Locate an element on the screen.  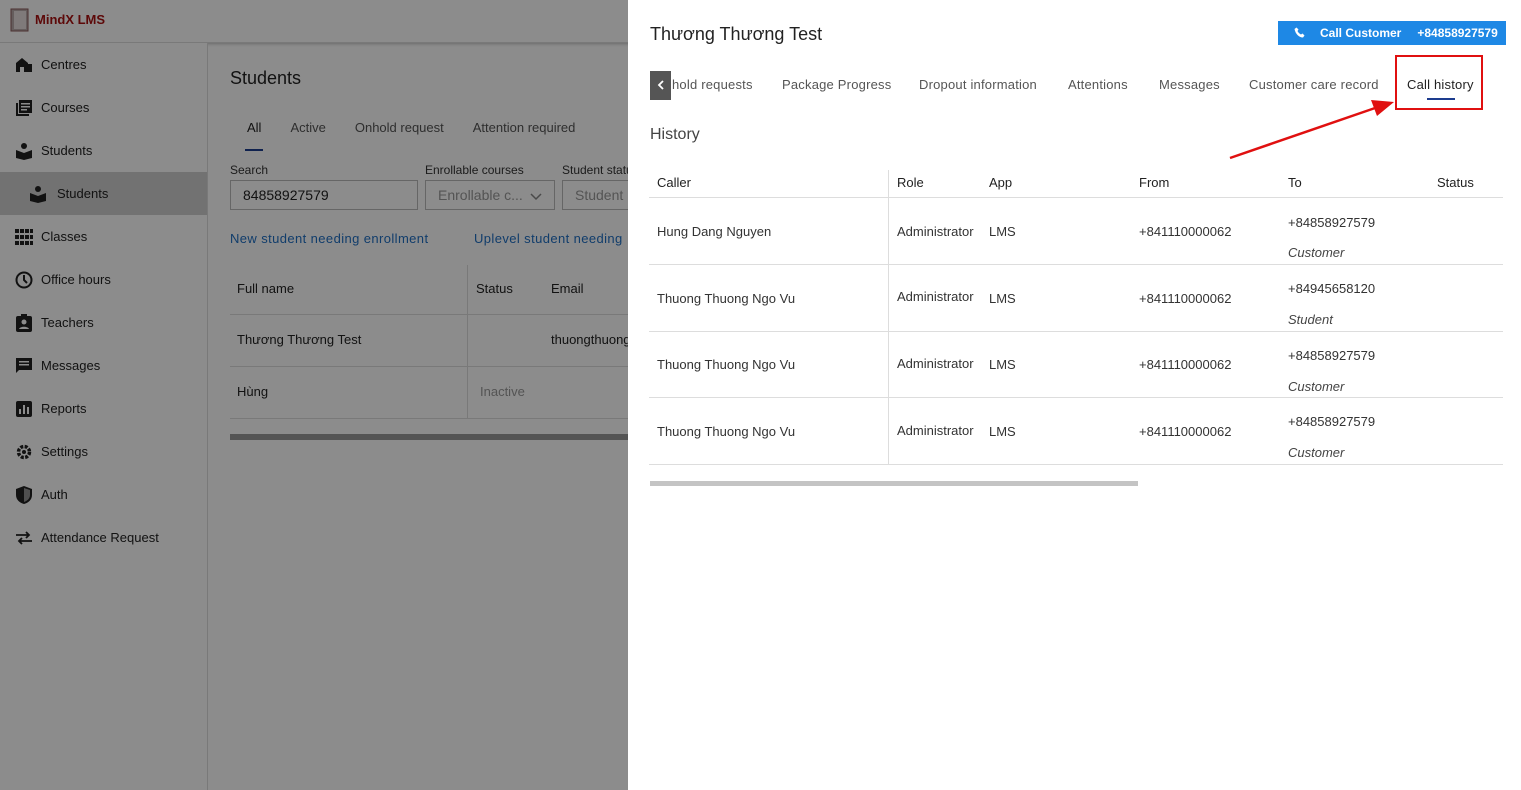
new-student-link: New student needing enrollment is located at coordinates (329, 238).